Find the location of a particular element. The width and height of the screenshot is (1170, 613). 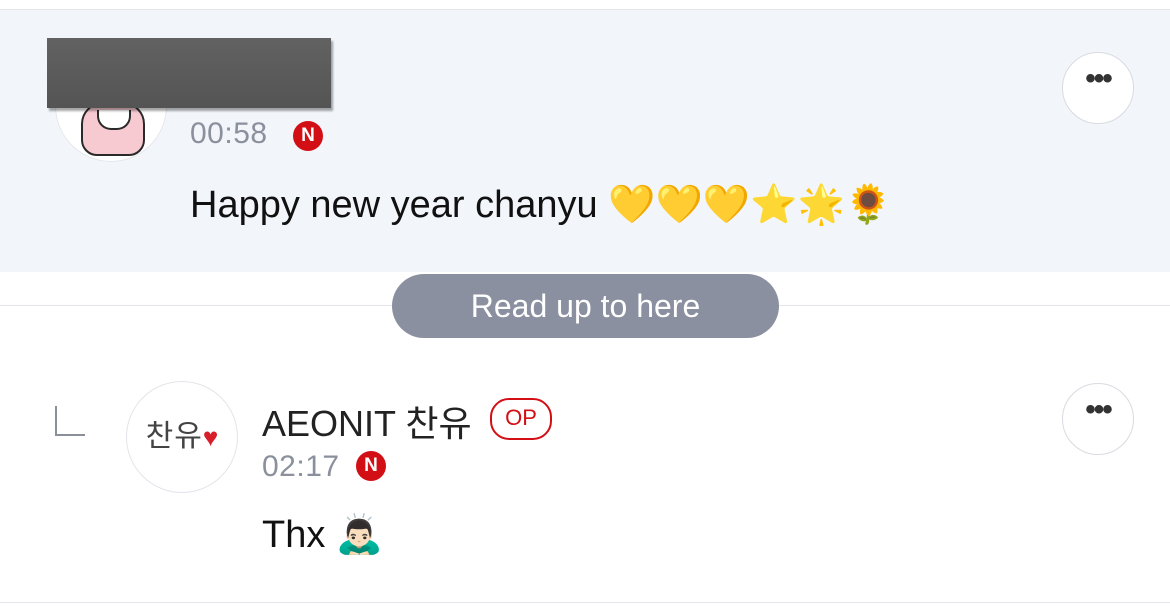

reply-indent-icon is located at coordinates (70, 421).